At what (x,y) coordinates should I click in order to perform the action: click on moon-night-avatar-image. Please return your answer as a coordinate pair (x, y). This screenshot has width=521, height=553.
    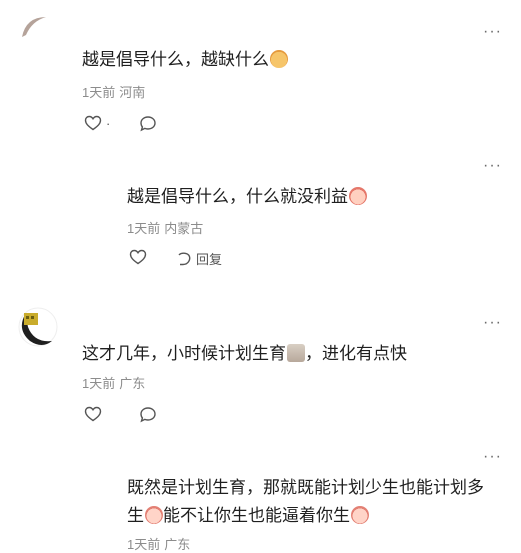
    Looking at the image, I should click on (38, 327).